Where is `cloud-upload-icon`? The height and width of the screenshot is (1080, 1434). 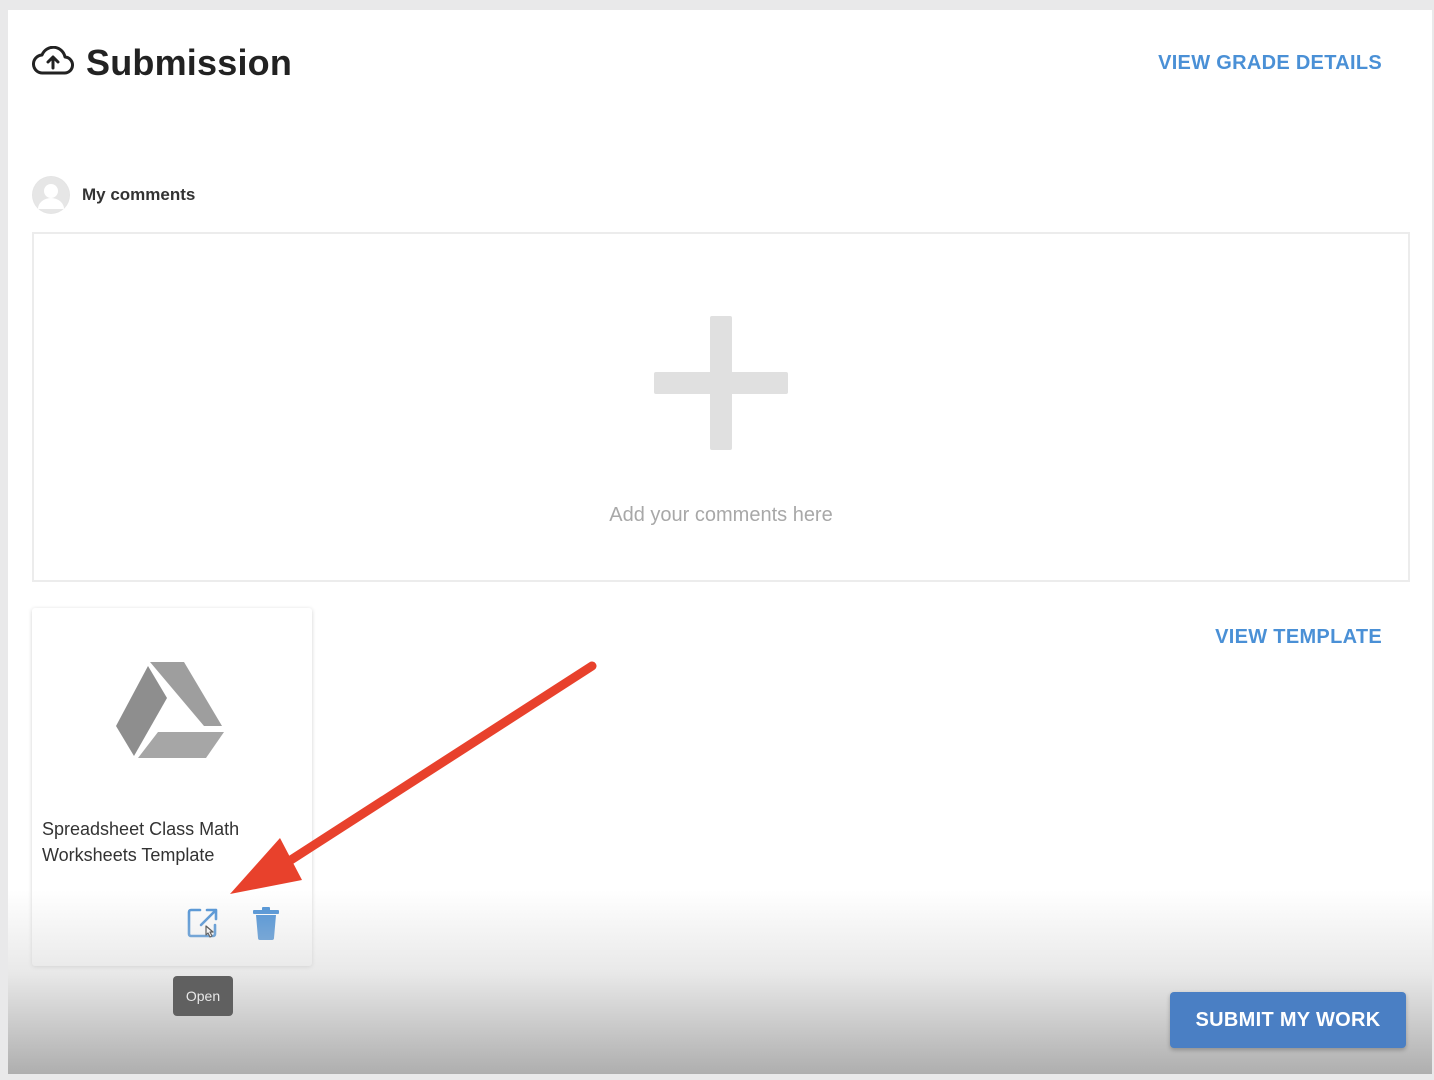 cloud-upload-icon is located at coordinates (53, 63).